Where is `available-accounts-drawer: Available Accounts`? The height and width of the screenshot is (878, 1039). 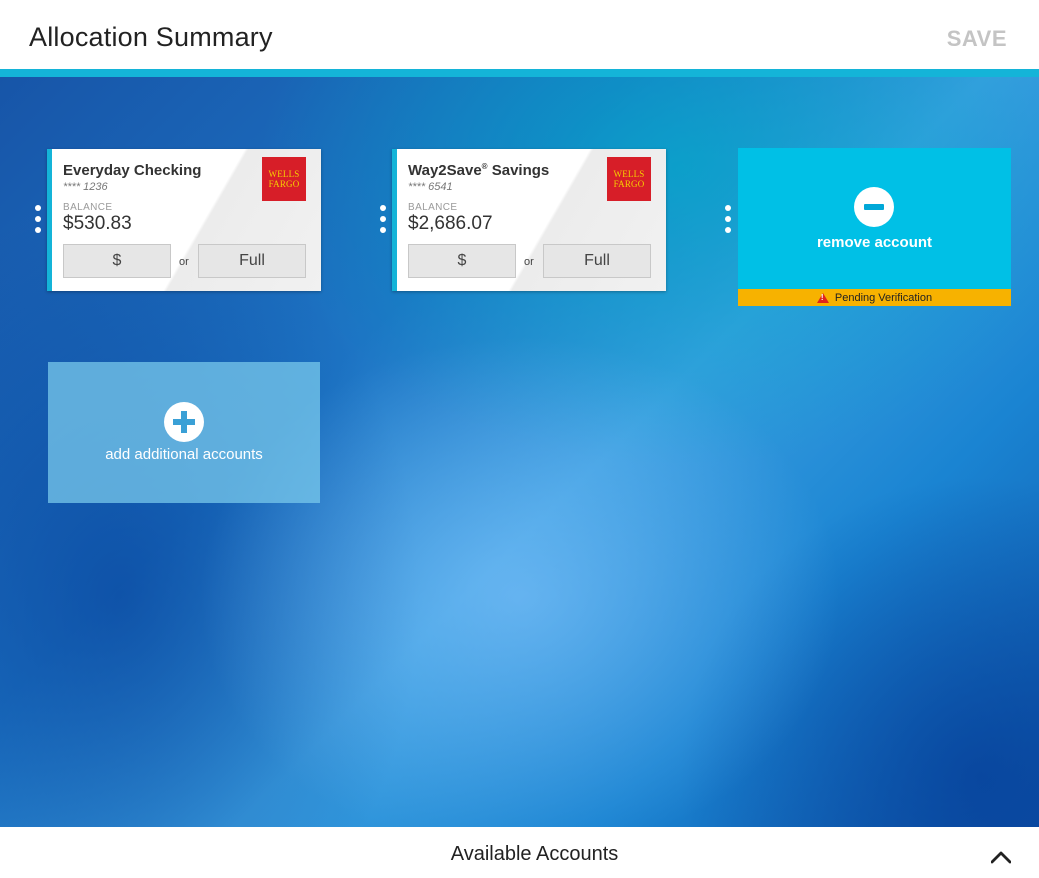 available-accounts-drawer: Available Accounts is located at coordinates (519, 852).